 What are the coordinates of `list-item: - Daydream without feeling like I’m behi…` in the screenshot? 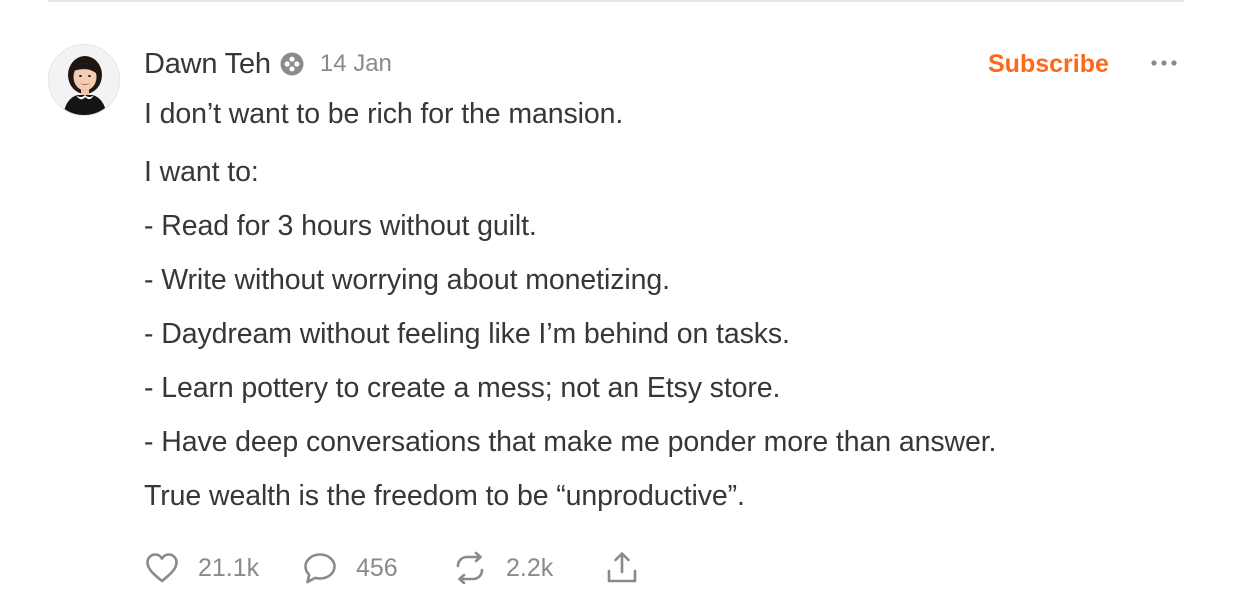 It's located at (467, 334).